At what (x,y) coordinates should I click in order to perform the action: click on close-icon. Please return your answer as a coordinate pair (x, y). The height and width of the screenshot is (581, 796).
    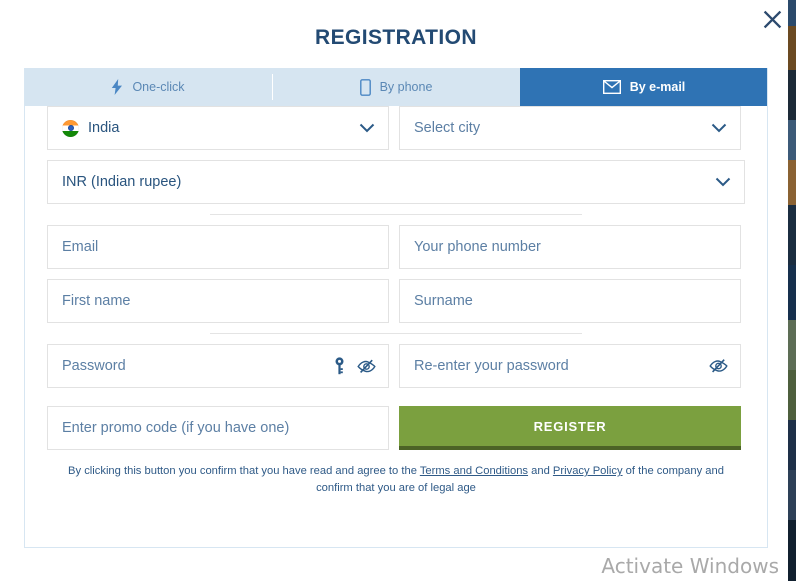
    Looking at the image, I should click on (772, 19).